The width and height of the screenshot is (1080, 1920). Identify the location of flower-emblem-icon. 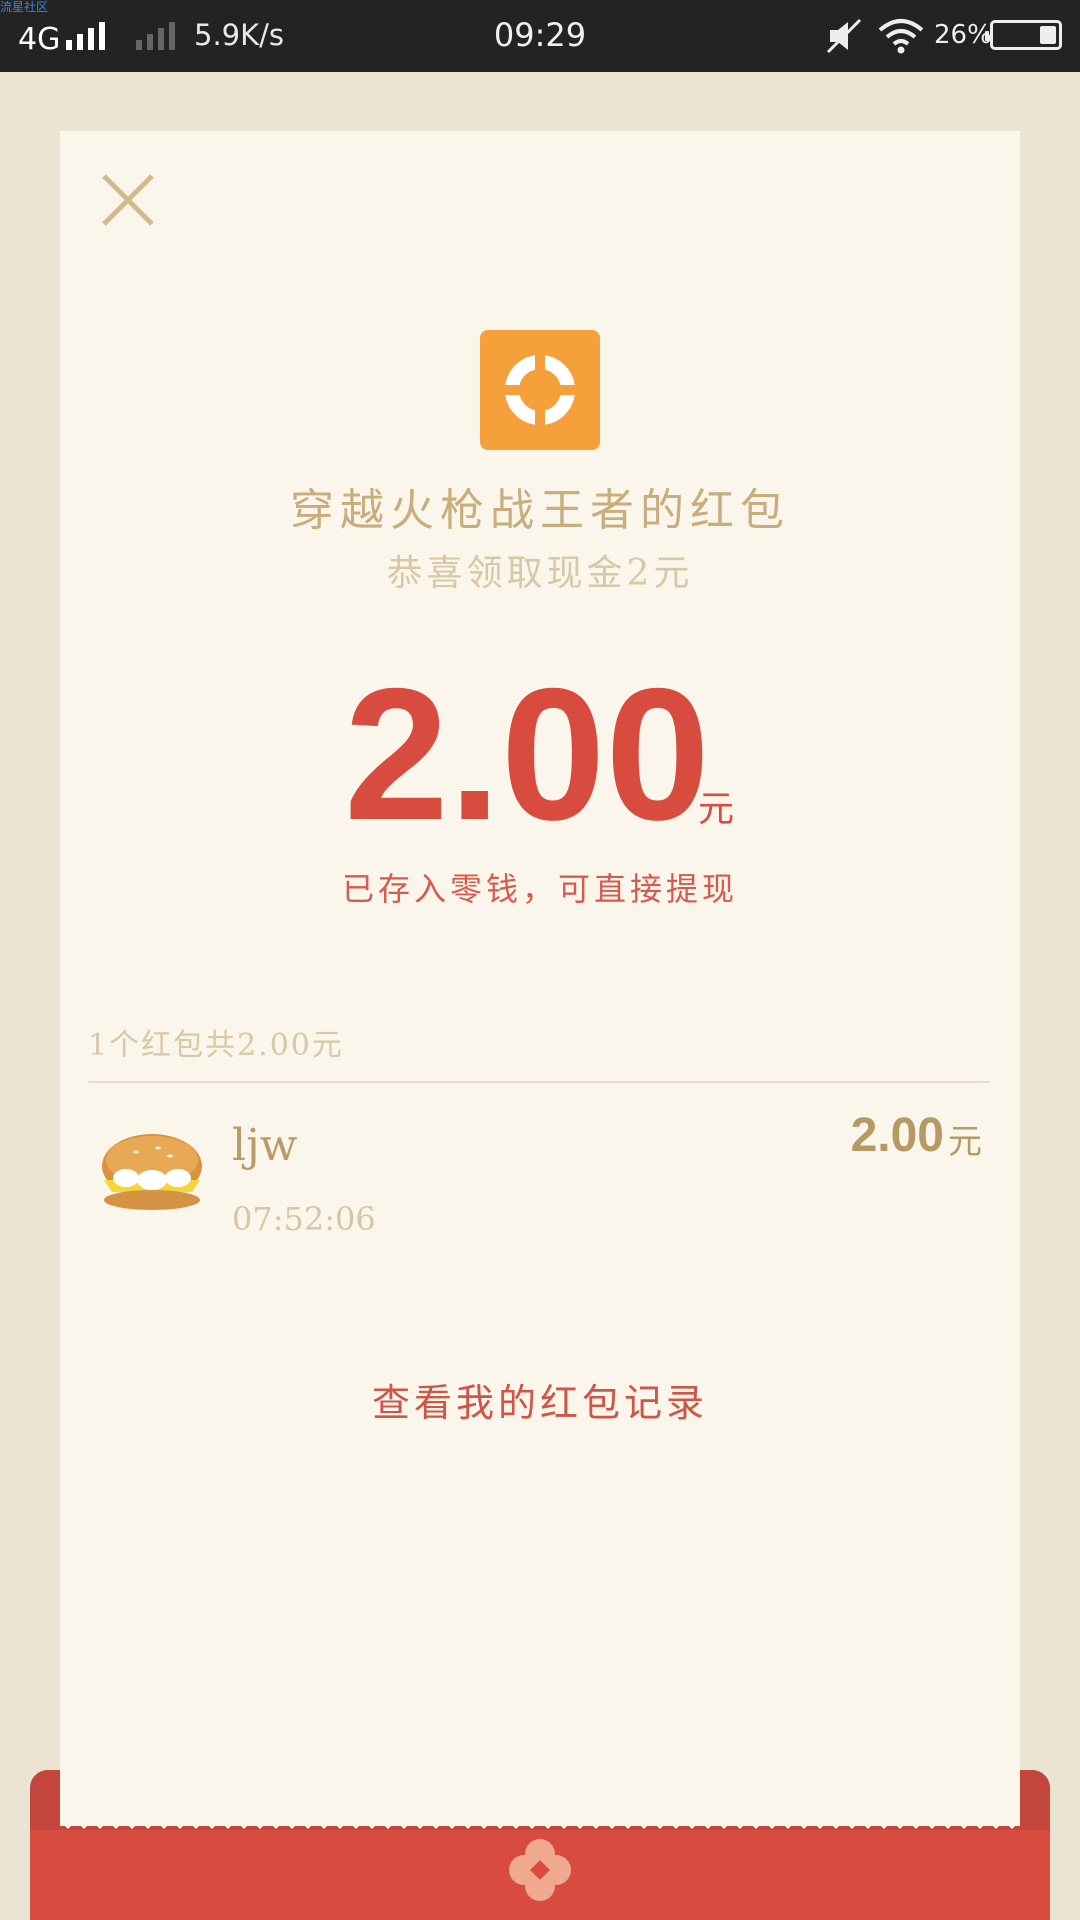
(540, 1870).